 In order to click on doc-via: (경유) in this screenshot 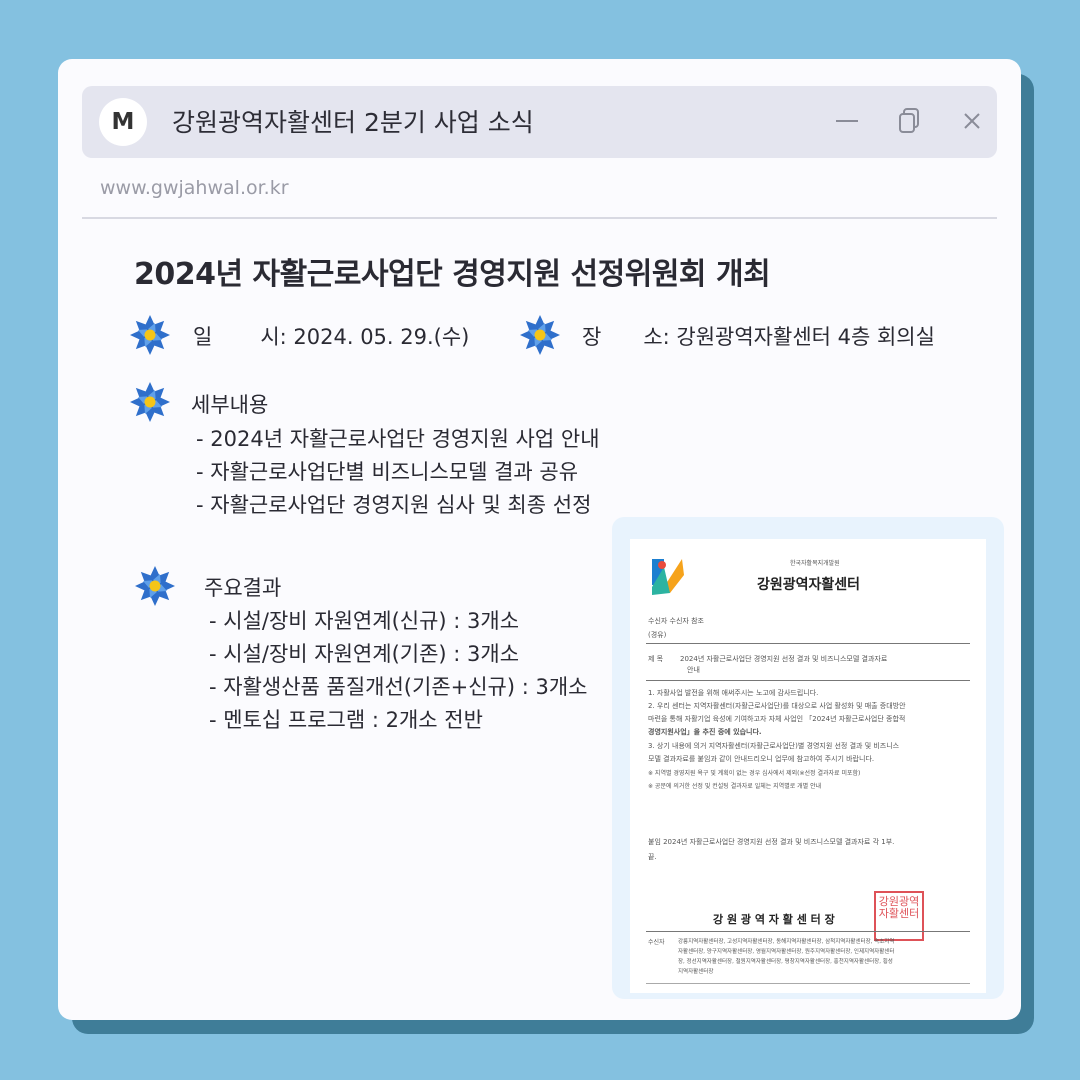, I will do `click(657, 635)`.